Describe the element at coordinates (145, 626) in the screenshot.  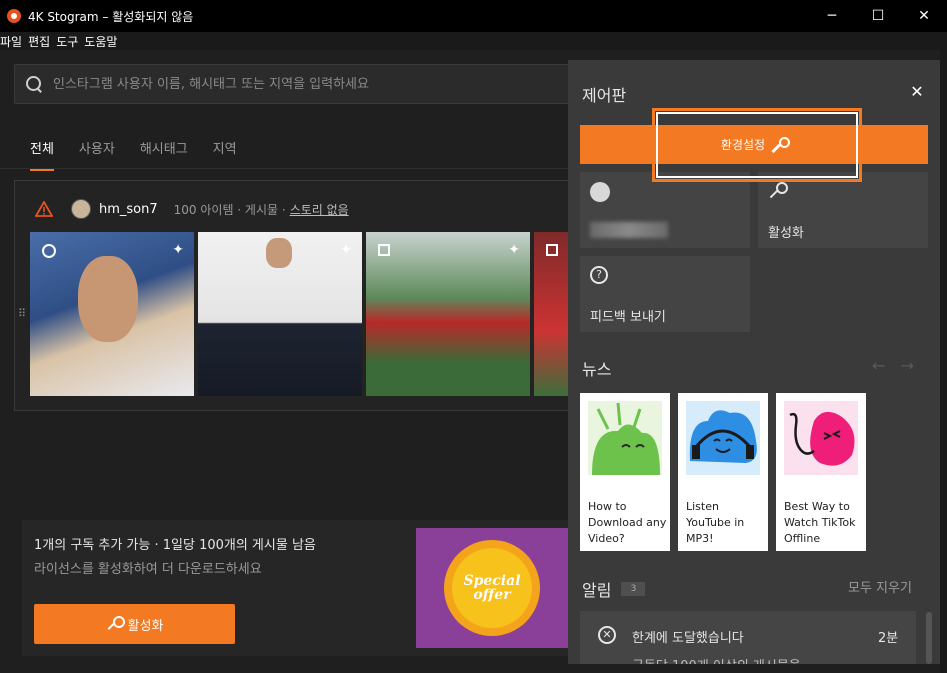
I see `activate-button-label: 활성화` at that location.